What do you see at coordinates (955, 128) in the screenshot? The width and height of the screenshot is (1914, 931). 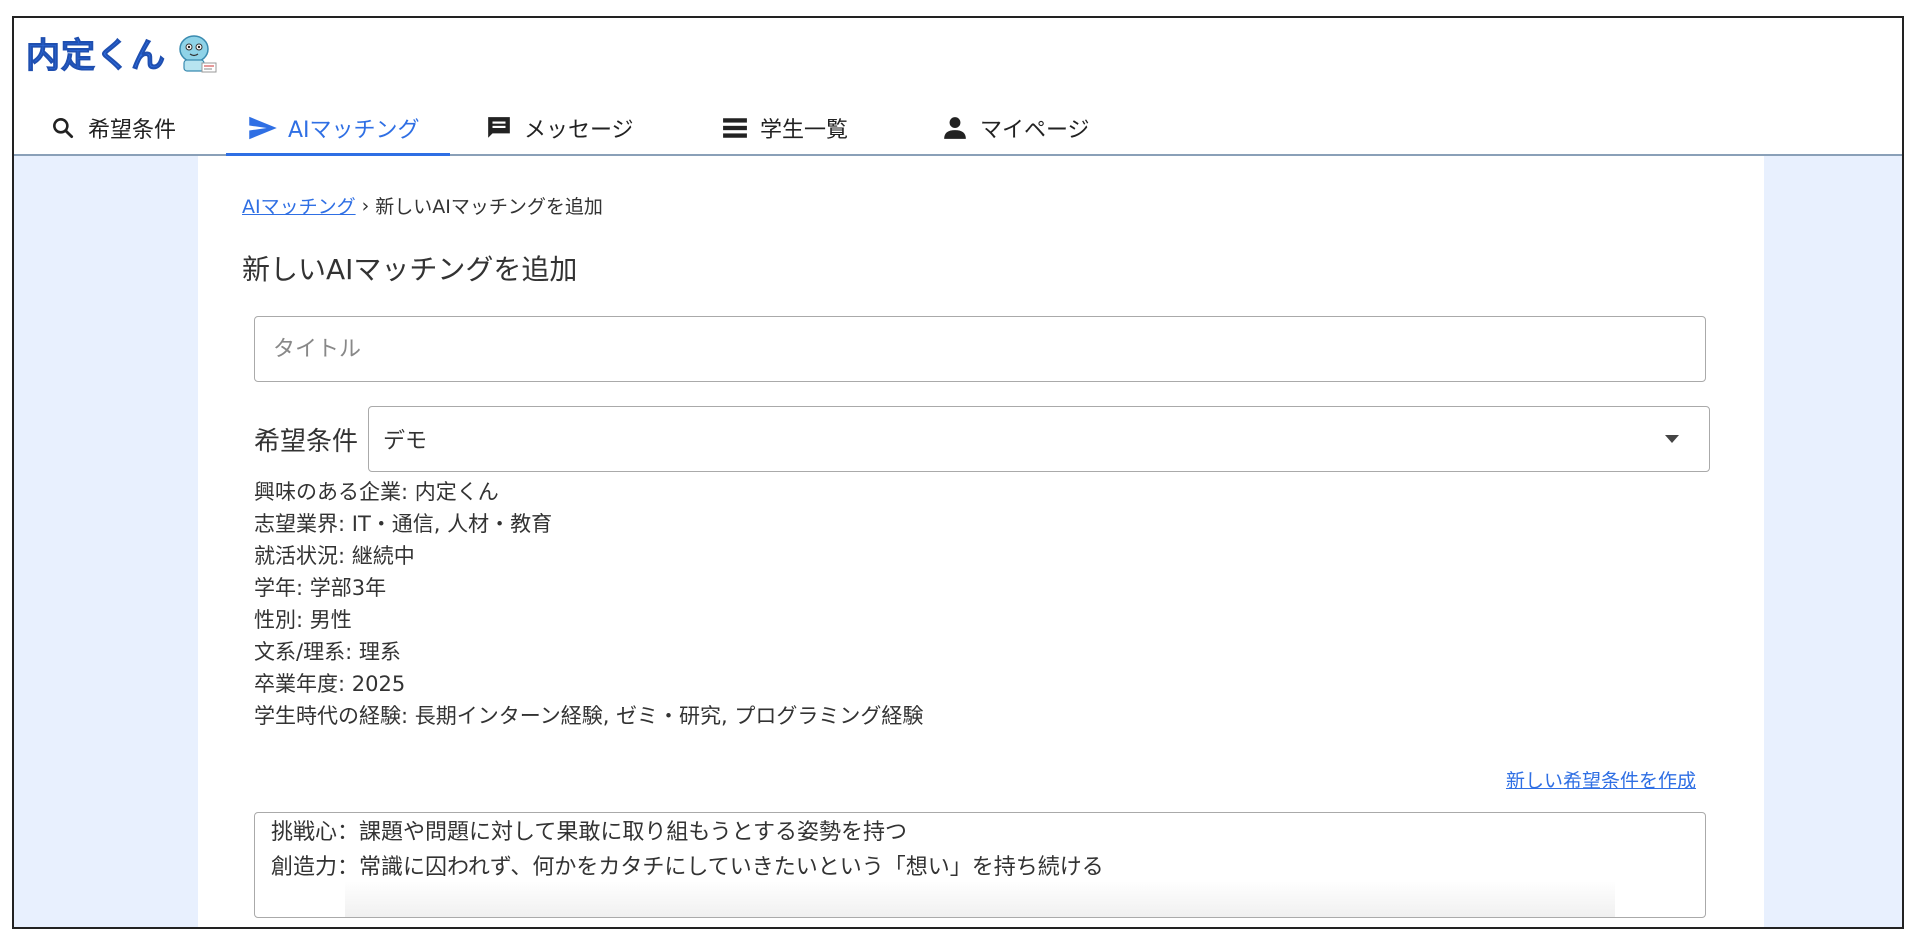 I see `person-icon` at bounding box center [955, 128].